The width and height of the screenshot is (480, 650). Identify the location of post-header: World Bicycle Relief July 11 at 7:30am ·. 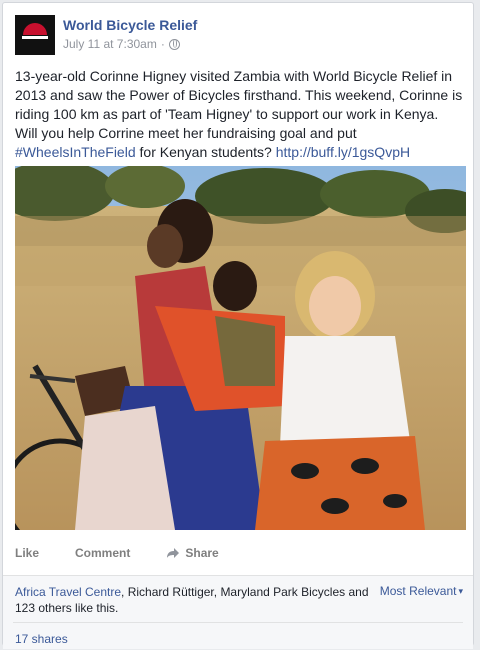
(235, 35).